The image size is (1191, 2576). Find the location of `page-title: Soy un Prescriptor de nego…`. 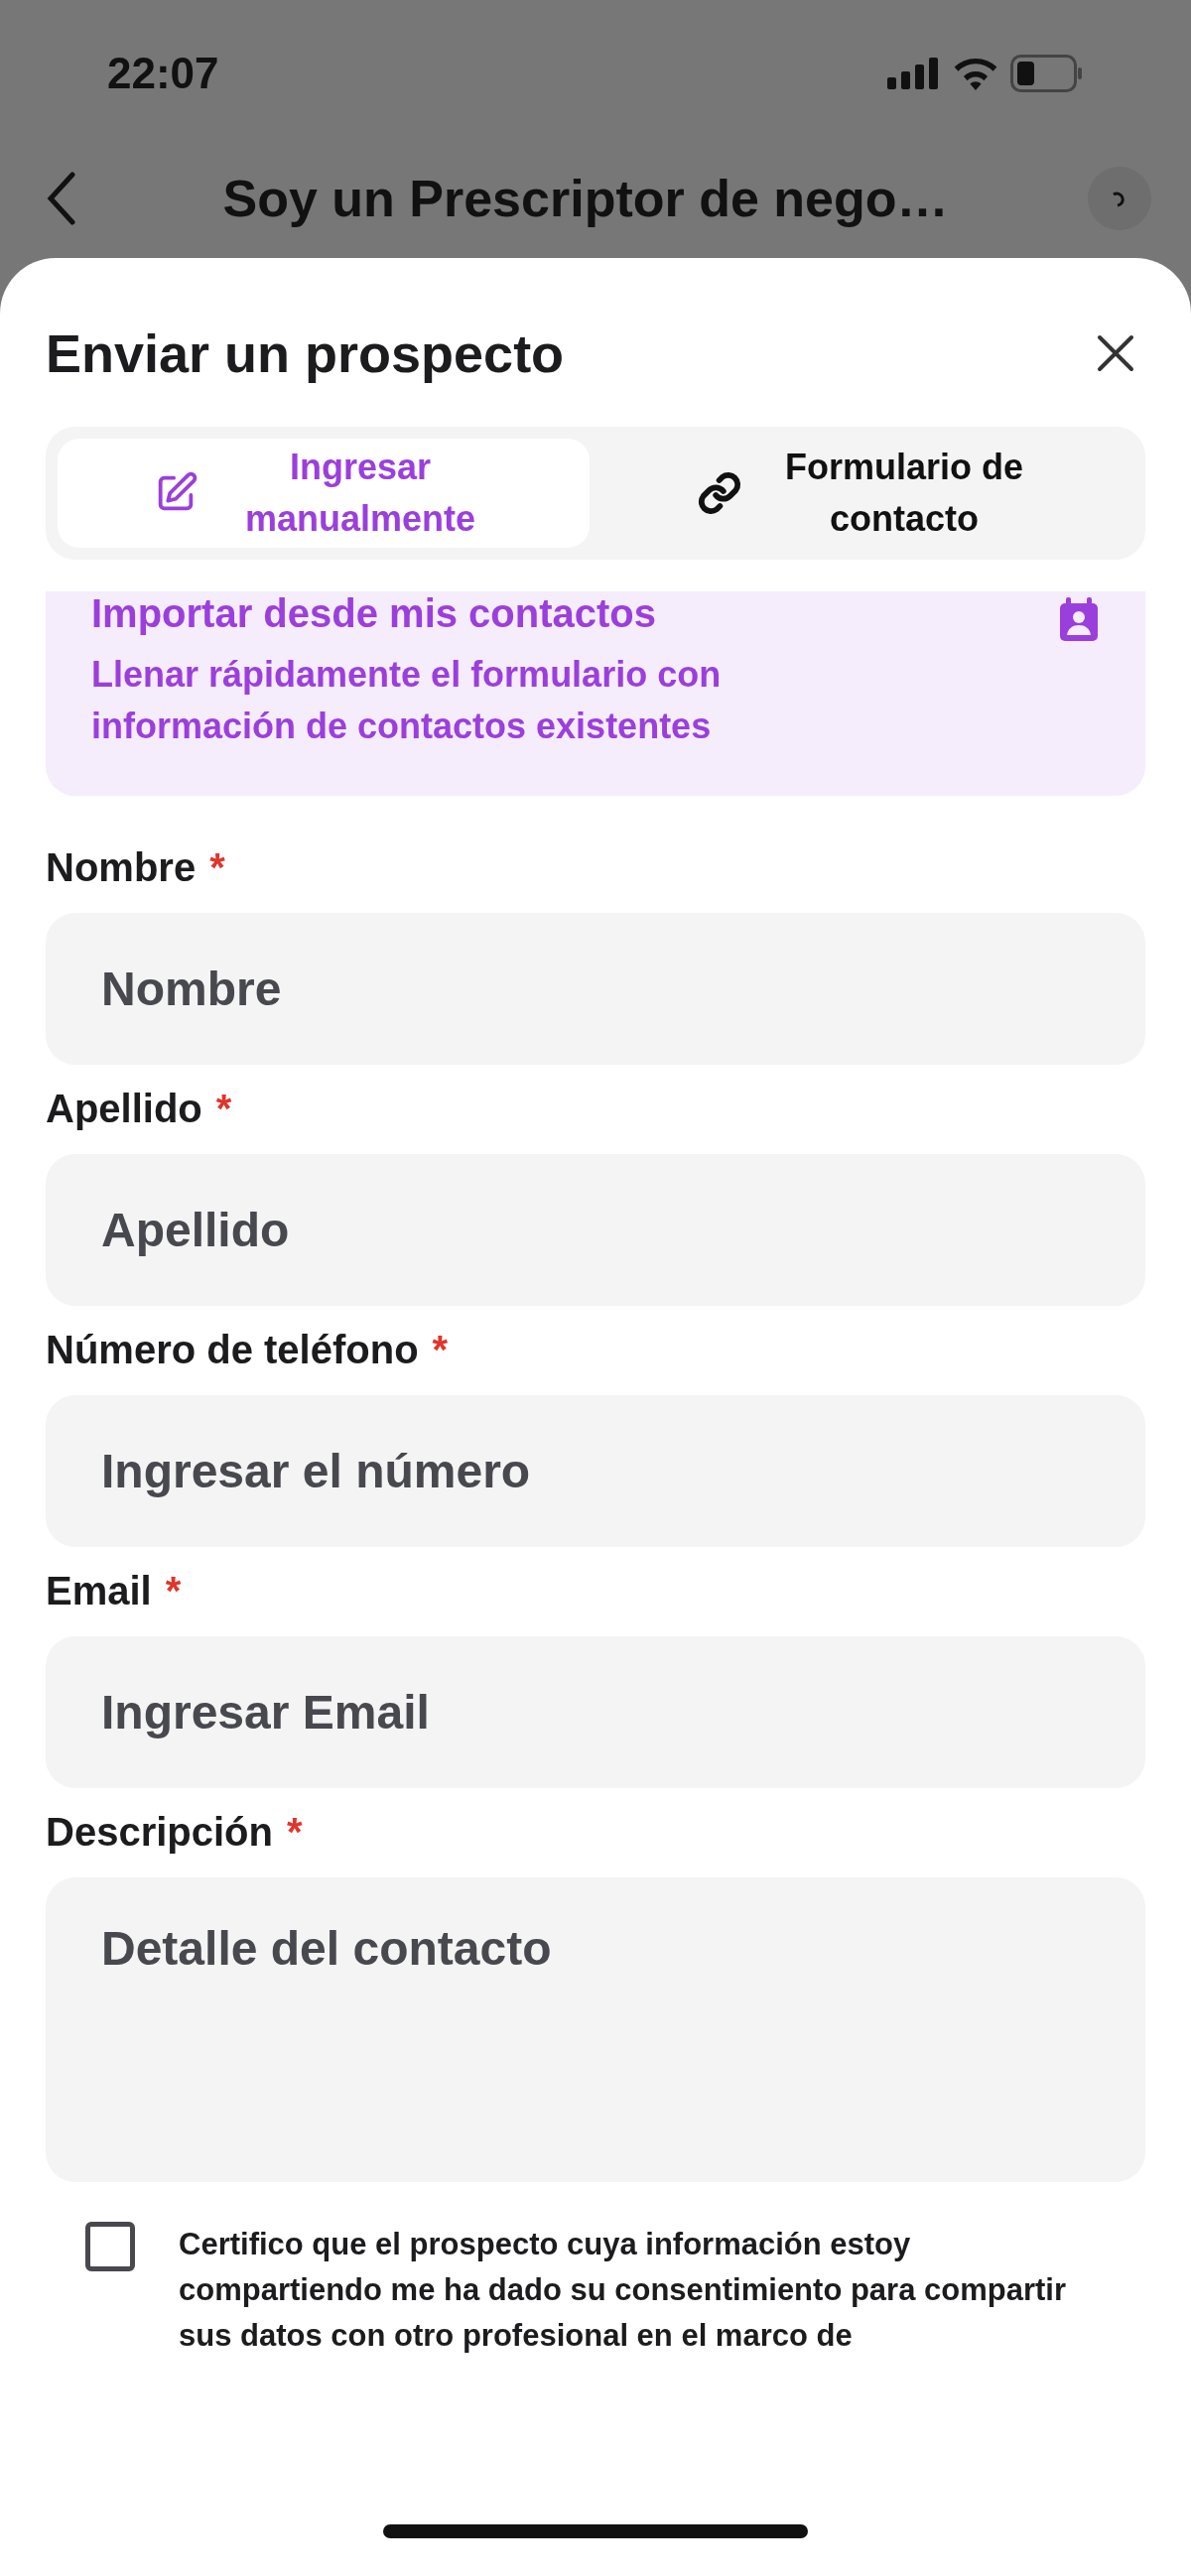

page-title: Soy un Prescriptor de nego… is located at coordinates (585, 199).